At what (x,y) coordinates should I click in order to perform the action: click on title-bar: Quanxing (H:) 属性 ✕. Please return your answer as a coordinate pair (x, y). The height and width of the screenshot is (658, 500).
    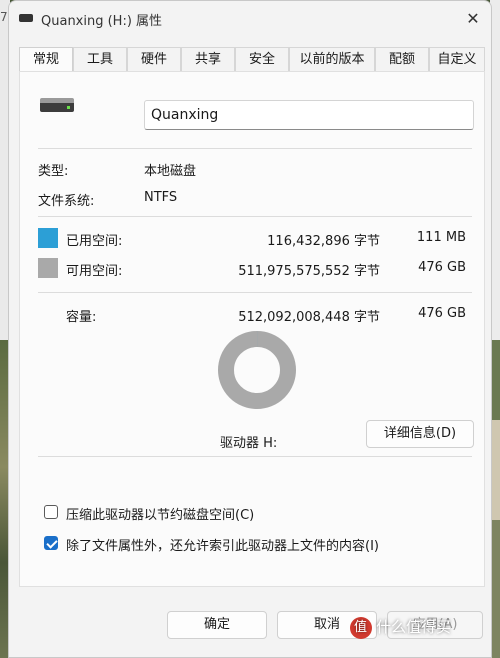
    Looking at the image, I should click on (250, 20).